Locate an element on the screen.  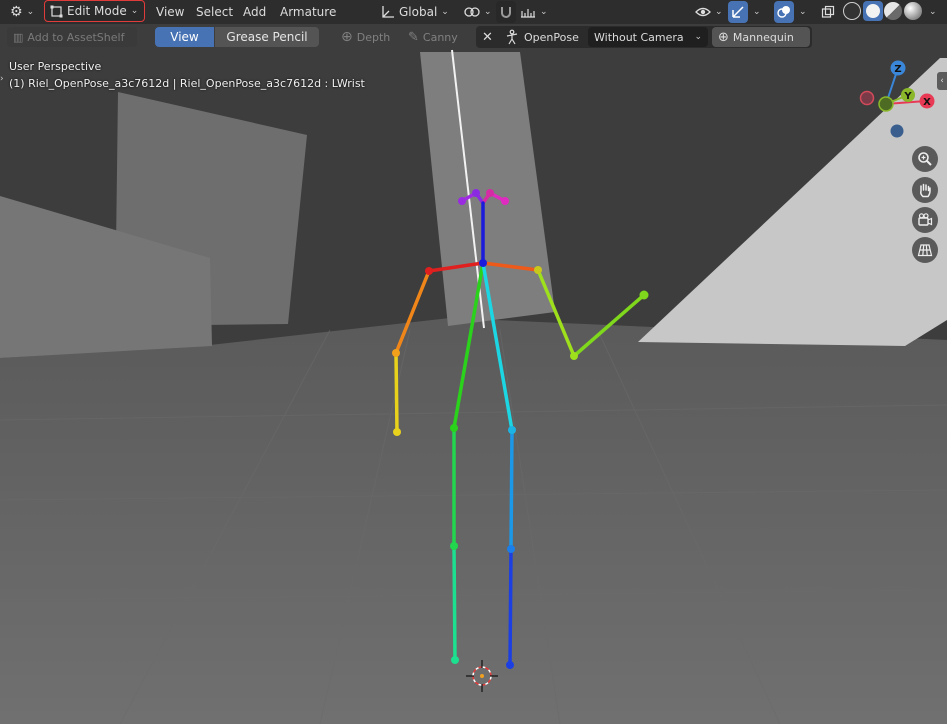
sidebar-toggle: ‹ is located at coordinates (942, 81).